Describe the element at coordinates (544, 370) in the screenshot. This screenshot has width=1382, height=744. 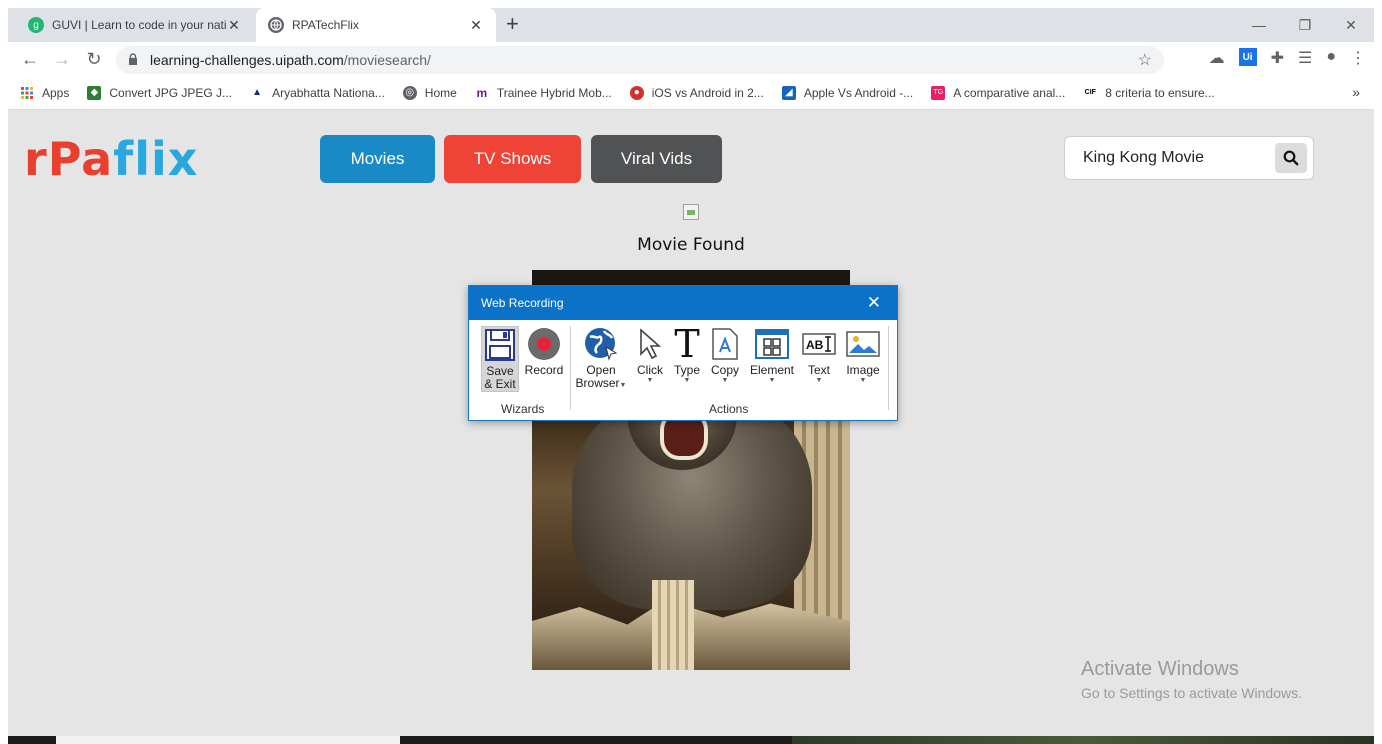
I see `record-label: Record` at that location.